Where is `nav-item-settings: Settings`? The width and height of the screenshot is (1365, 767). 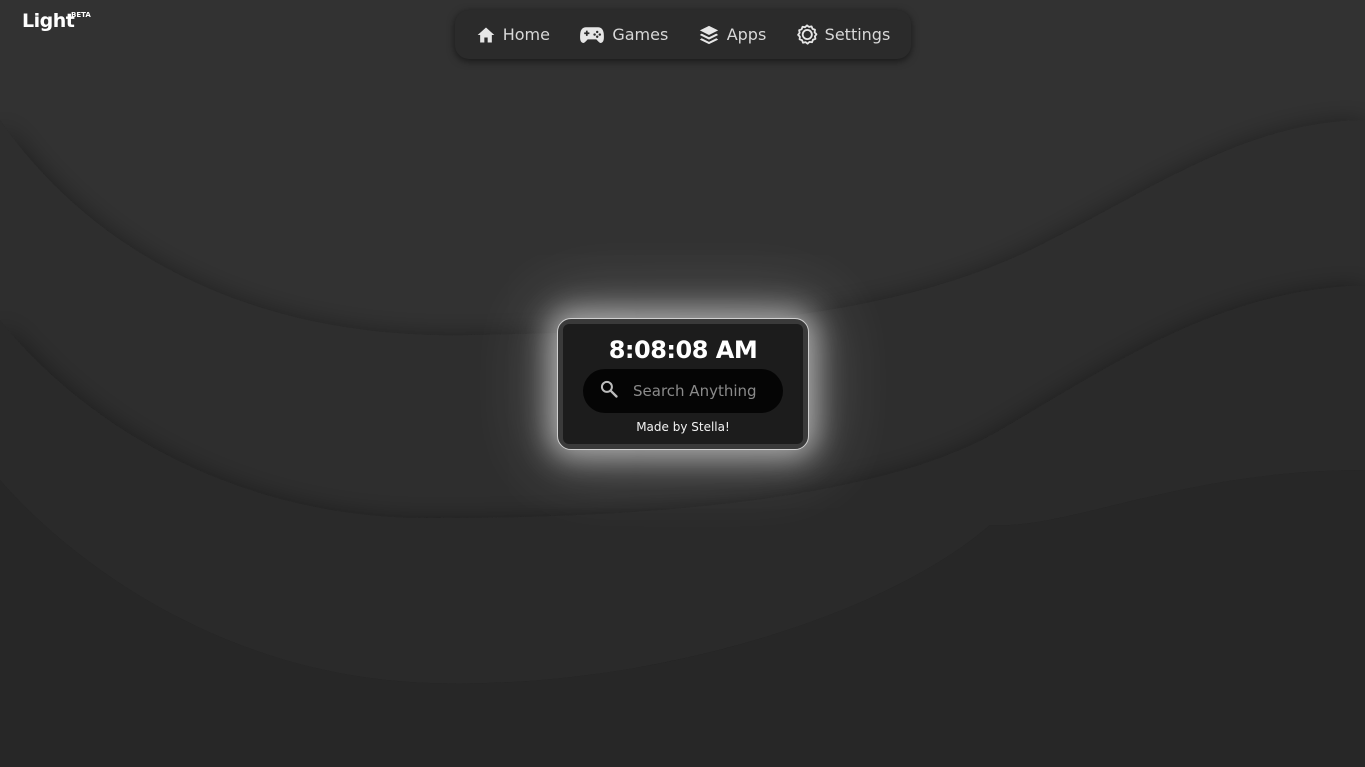
nav-item-settings: Settings is located at coordinates (843, 35).